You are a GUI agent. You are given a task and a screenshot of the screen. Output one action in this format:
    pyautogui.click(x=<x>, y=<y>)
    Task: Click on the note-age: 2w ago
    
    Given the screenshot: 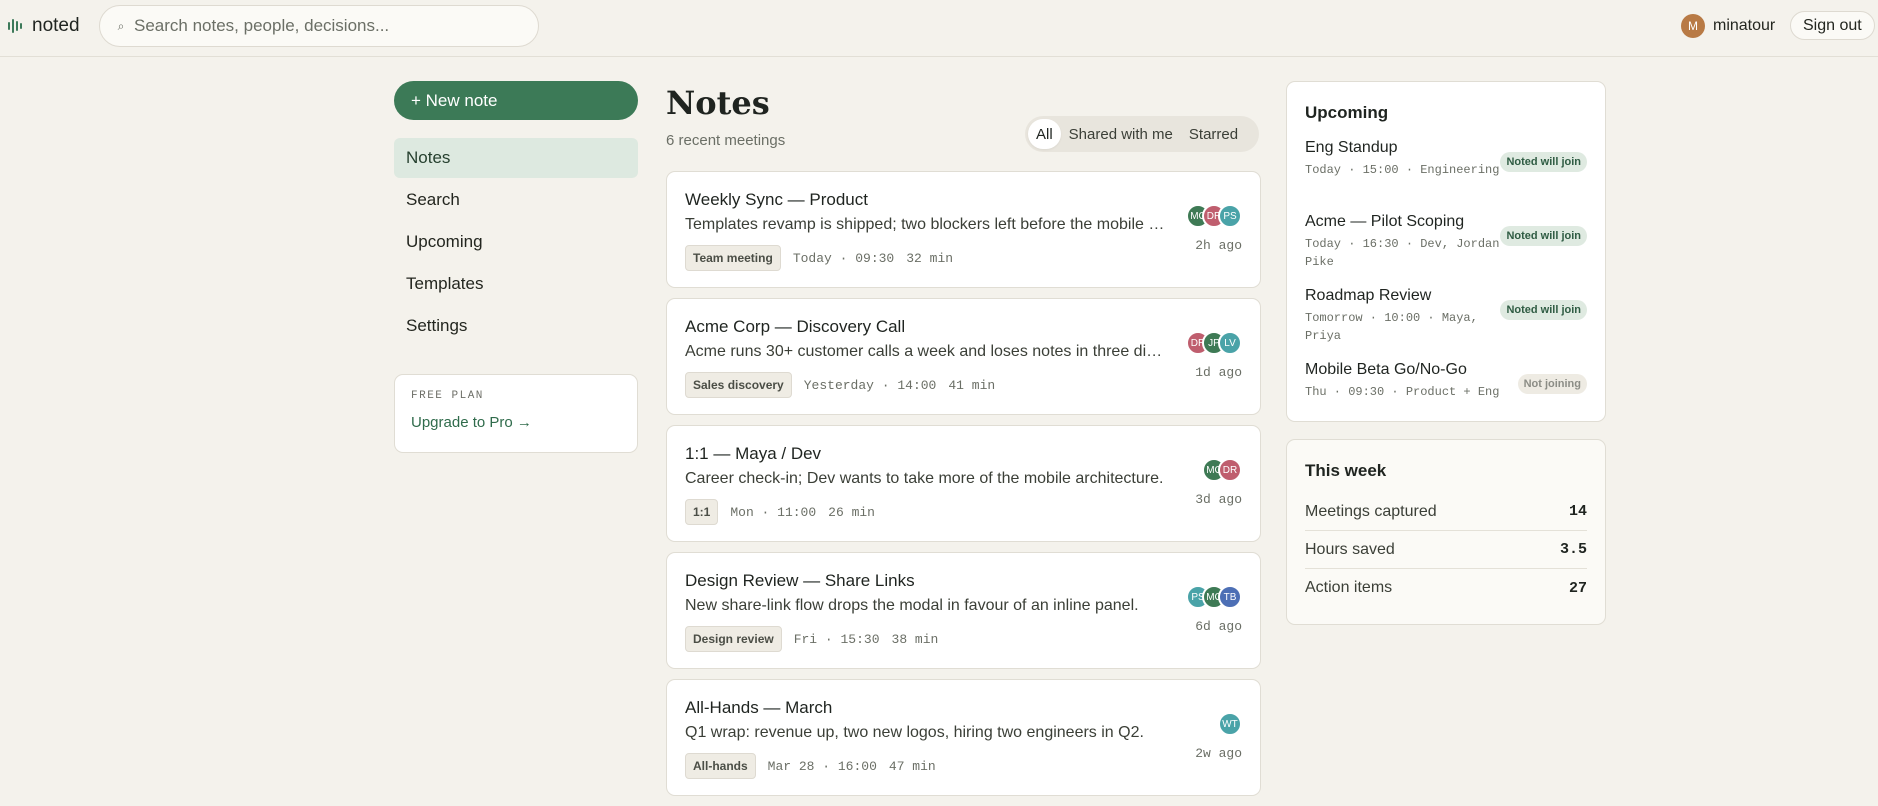 What is the action you would take?
    pyautogui.click(x=1218, y=753)
    